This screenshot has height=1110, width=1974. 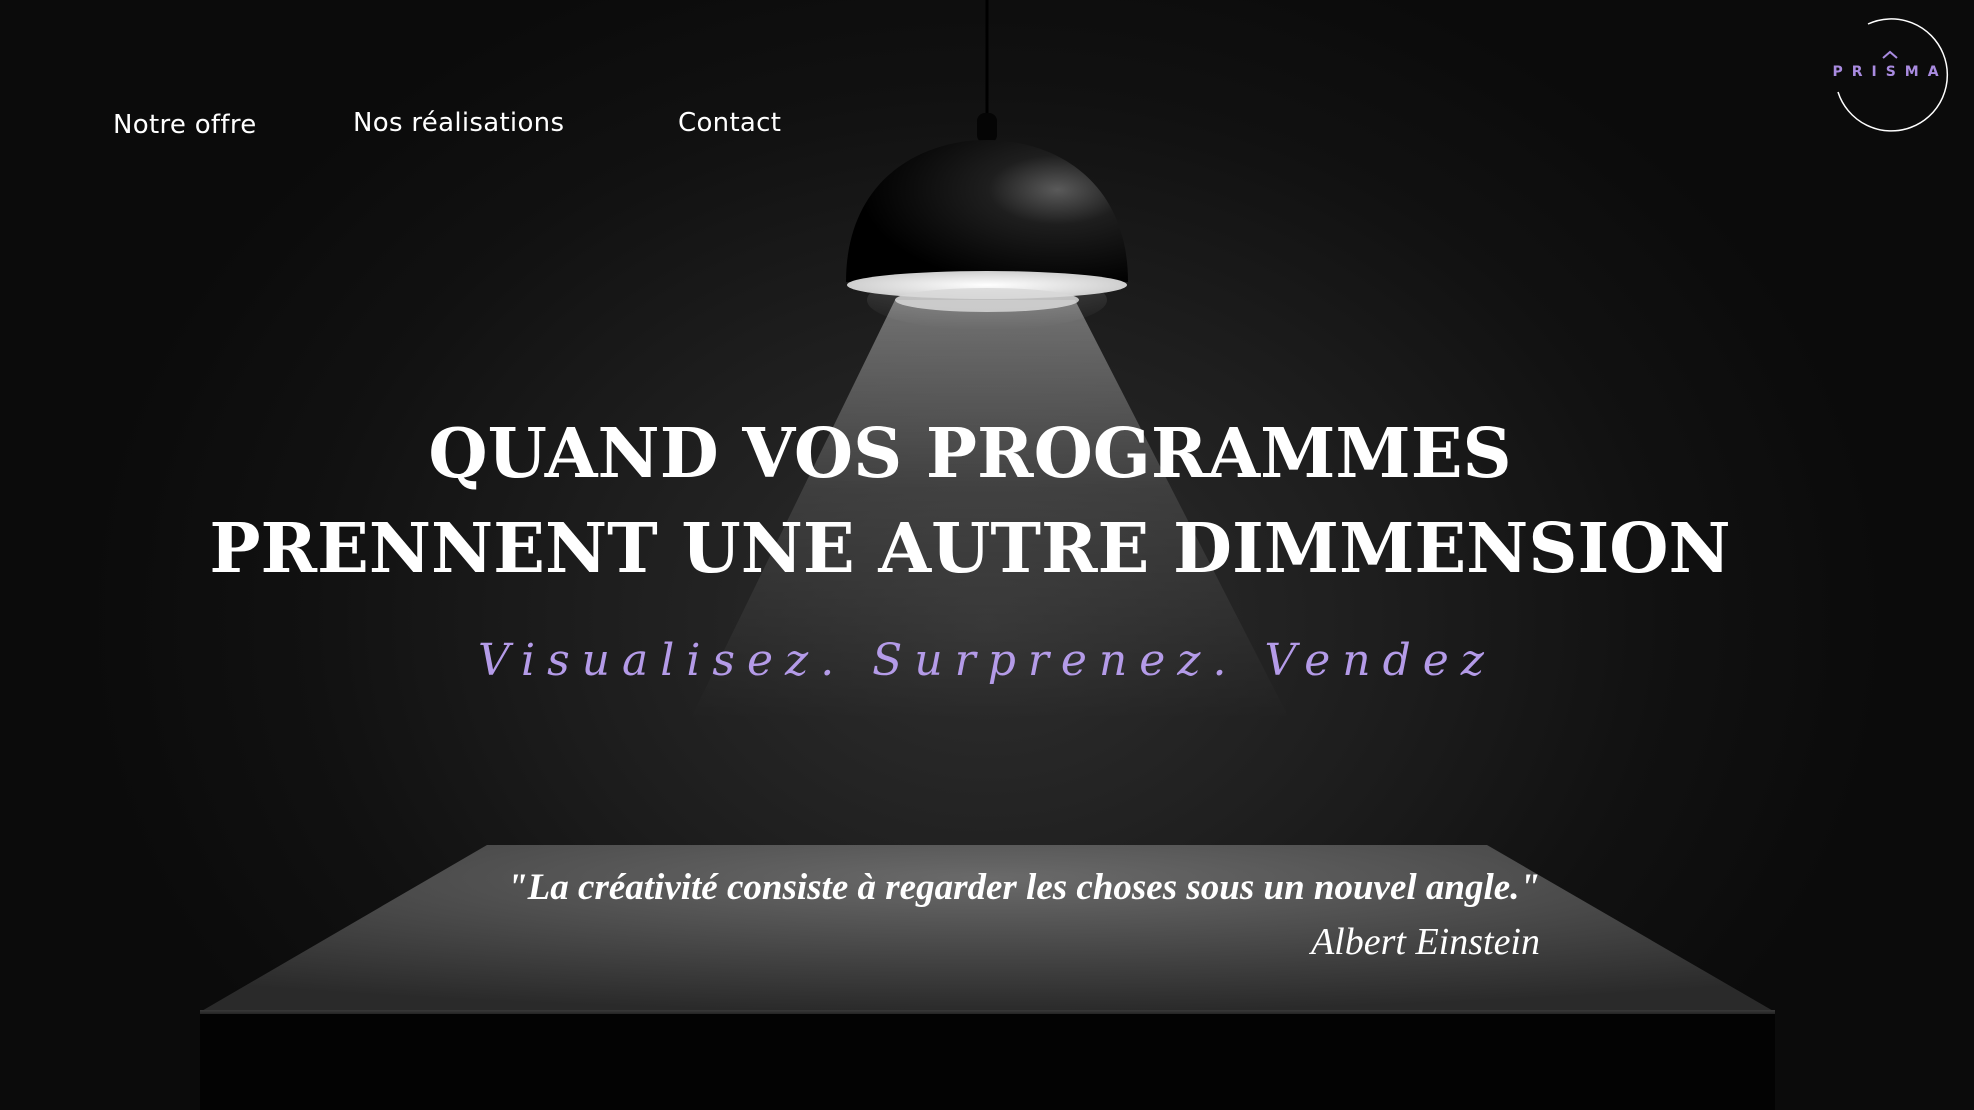 I want to click on tagline: Visualisez. Surprenez. Vendez, so click(x=987, y=660).